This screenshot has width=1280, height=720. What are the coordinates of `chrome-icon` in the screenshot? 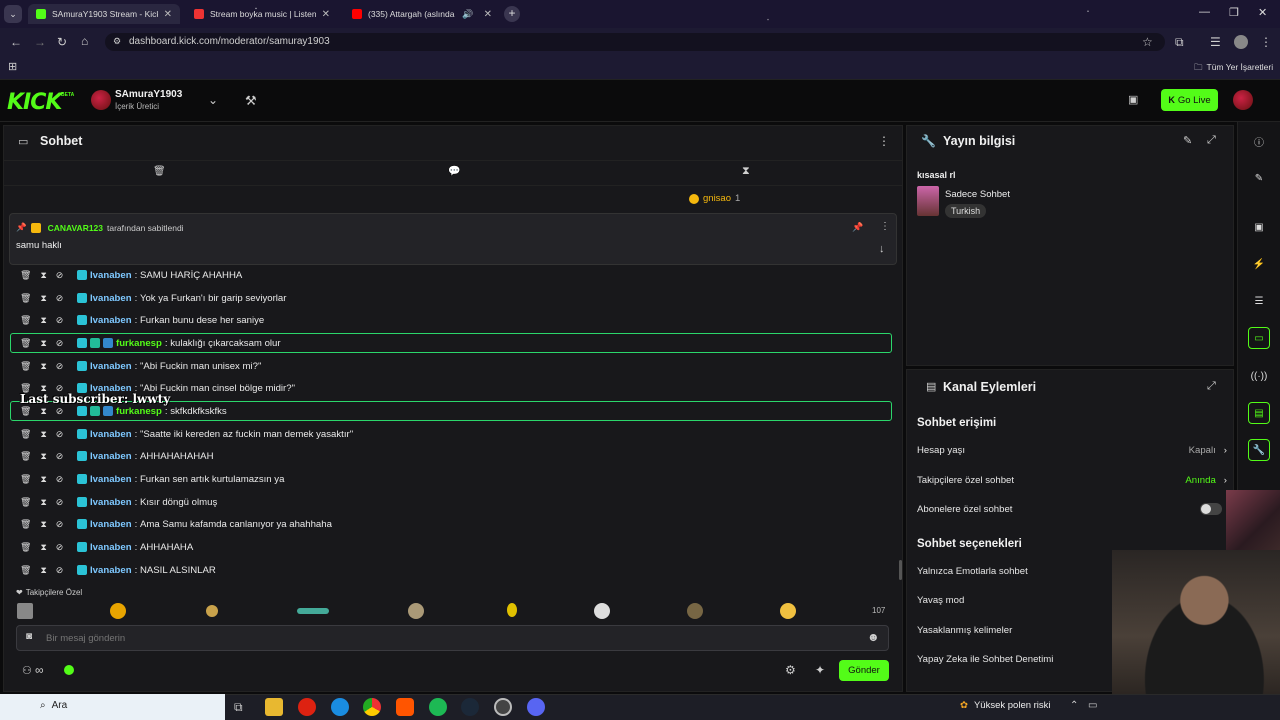 It's located at (372, 707).